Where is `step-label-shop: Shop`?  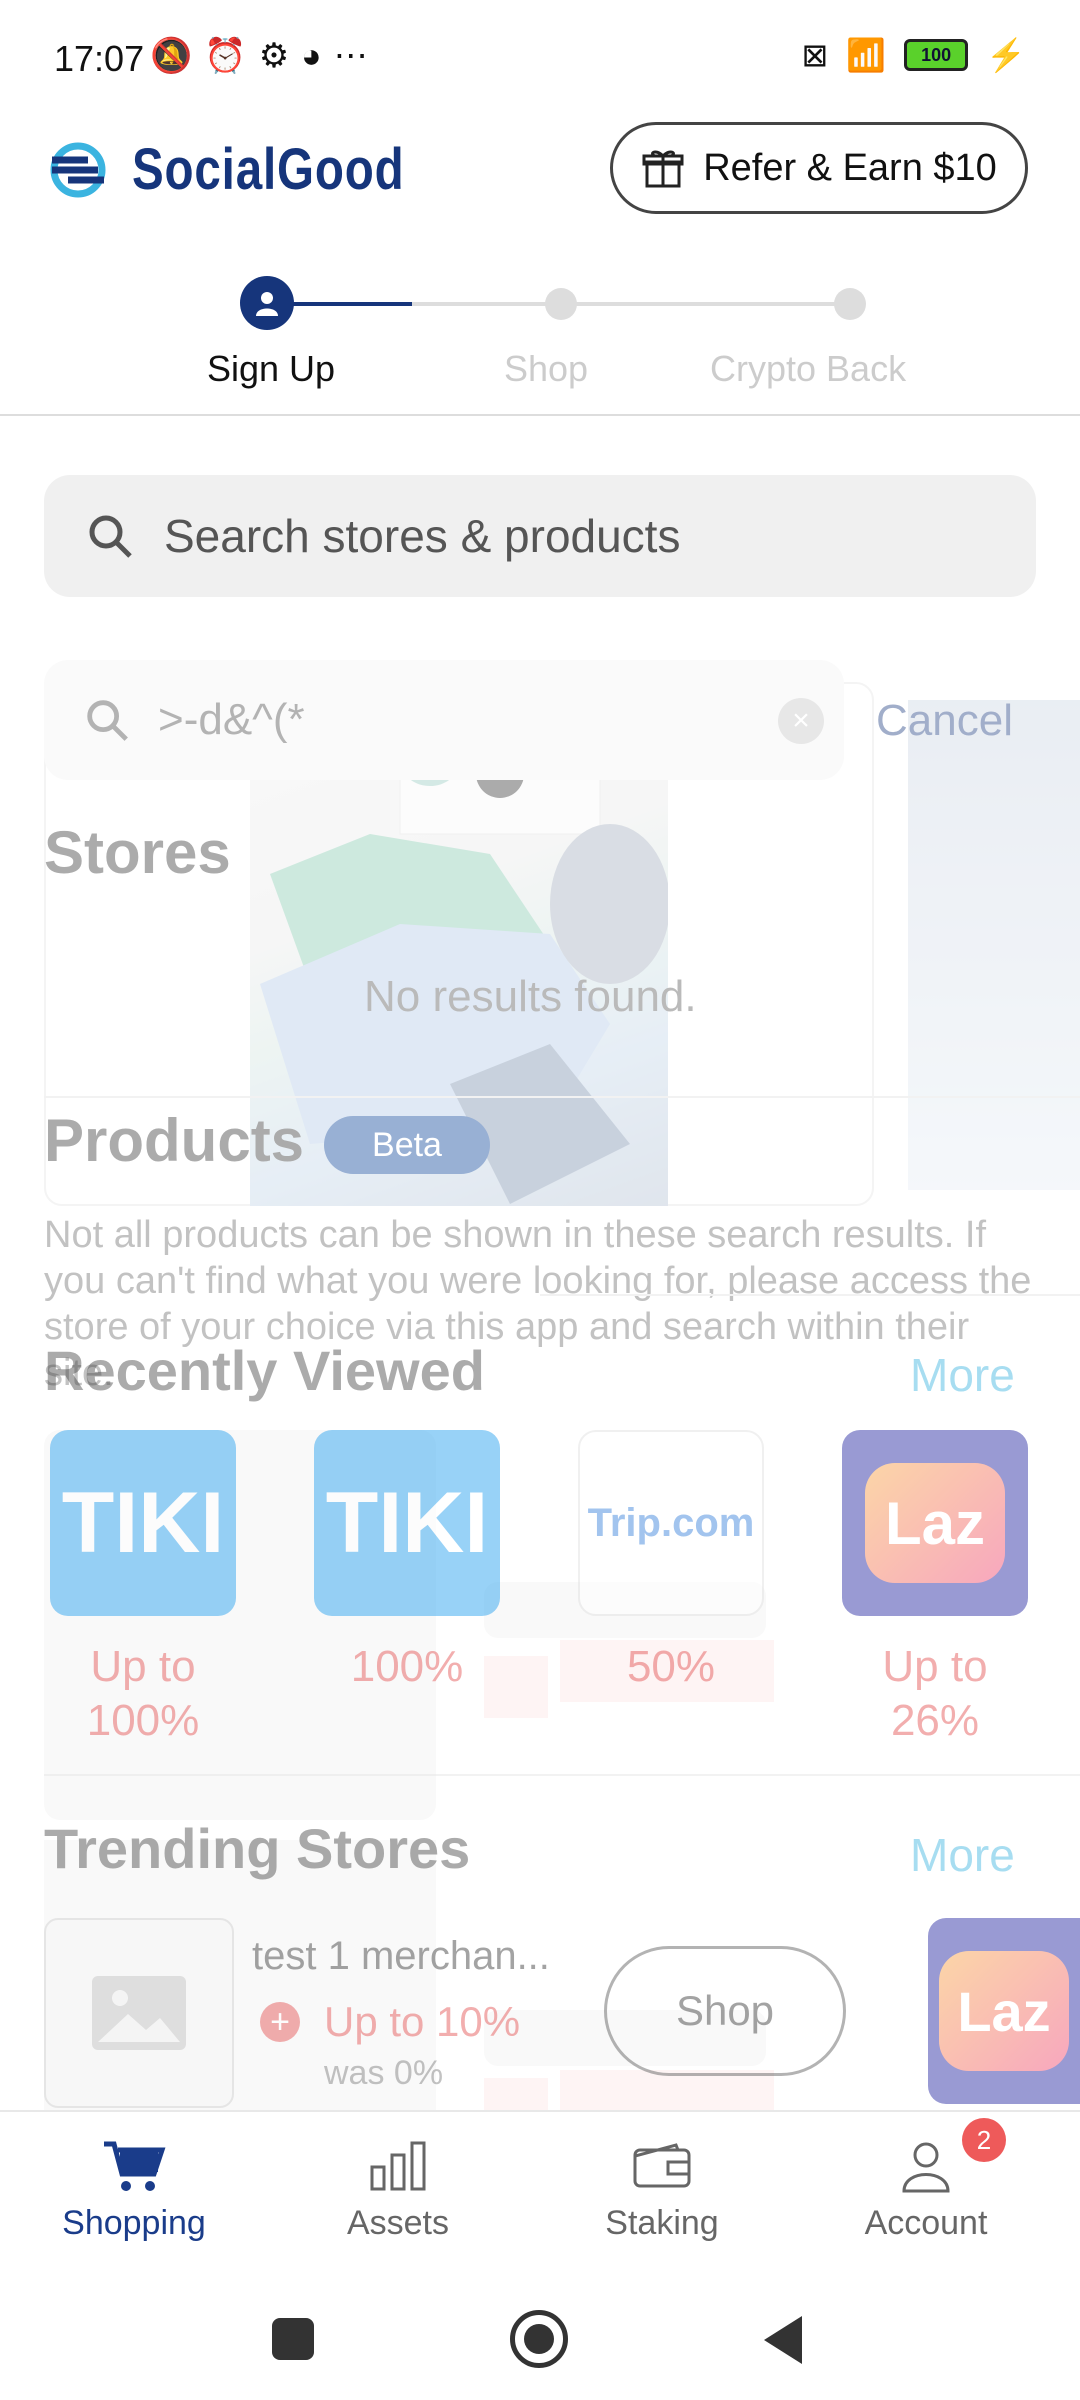
step-label-shop: Shop is located at coordinates (546, 368).